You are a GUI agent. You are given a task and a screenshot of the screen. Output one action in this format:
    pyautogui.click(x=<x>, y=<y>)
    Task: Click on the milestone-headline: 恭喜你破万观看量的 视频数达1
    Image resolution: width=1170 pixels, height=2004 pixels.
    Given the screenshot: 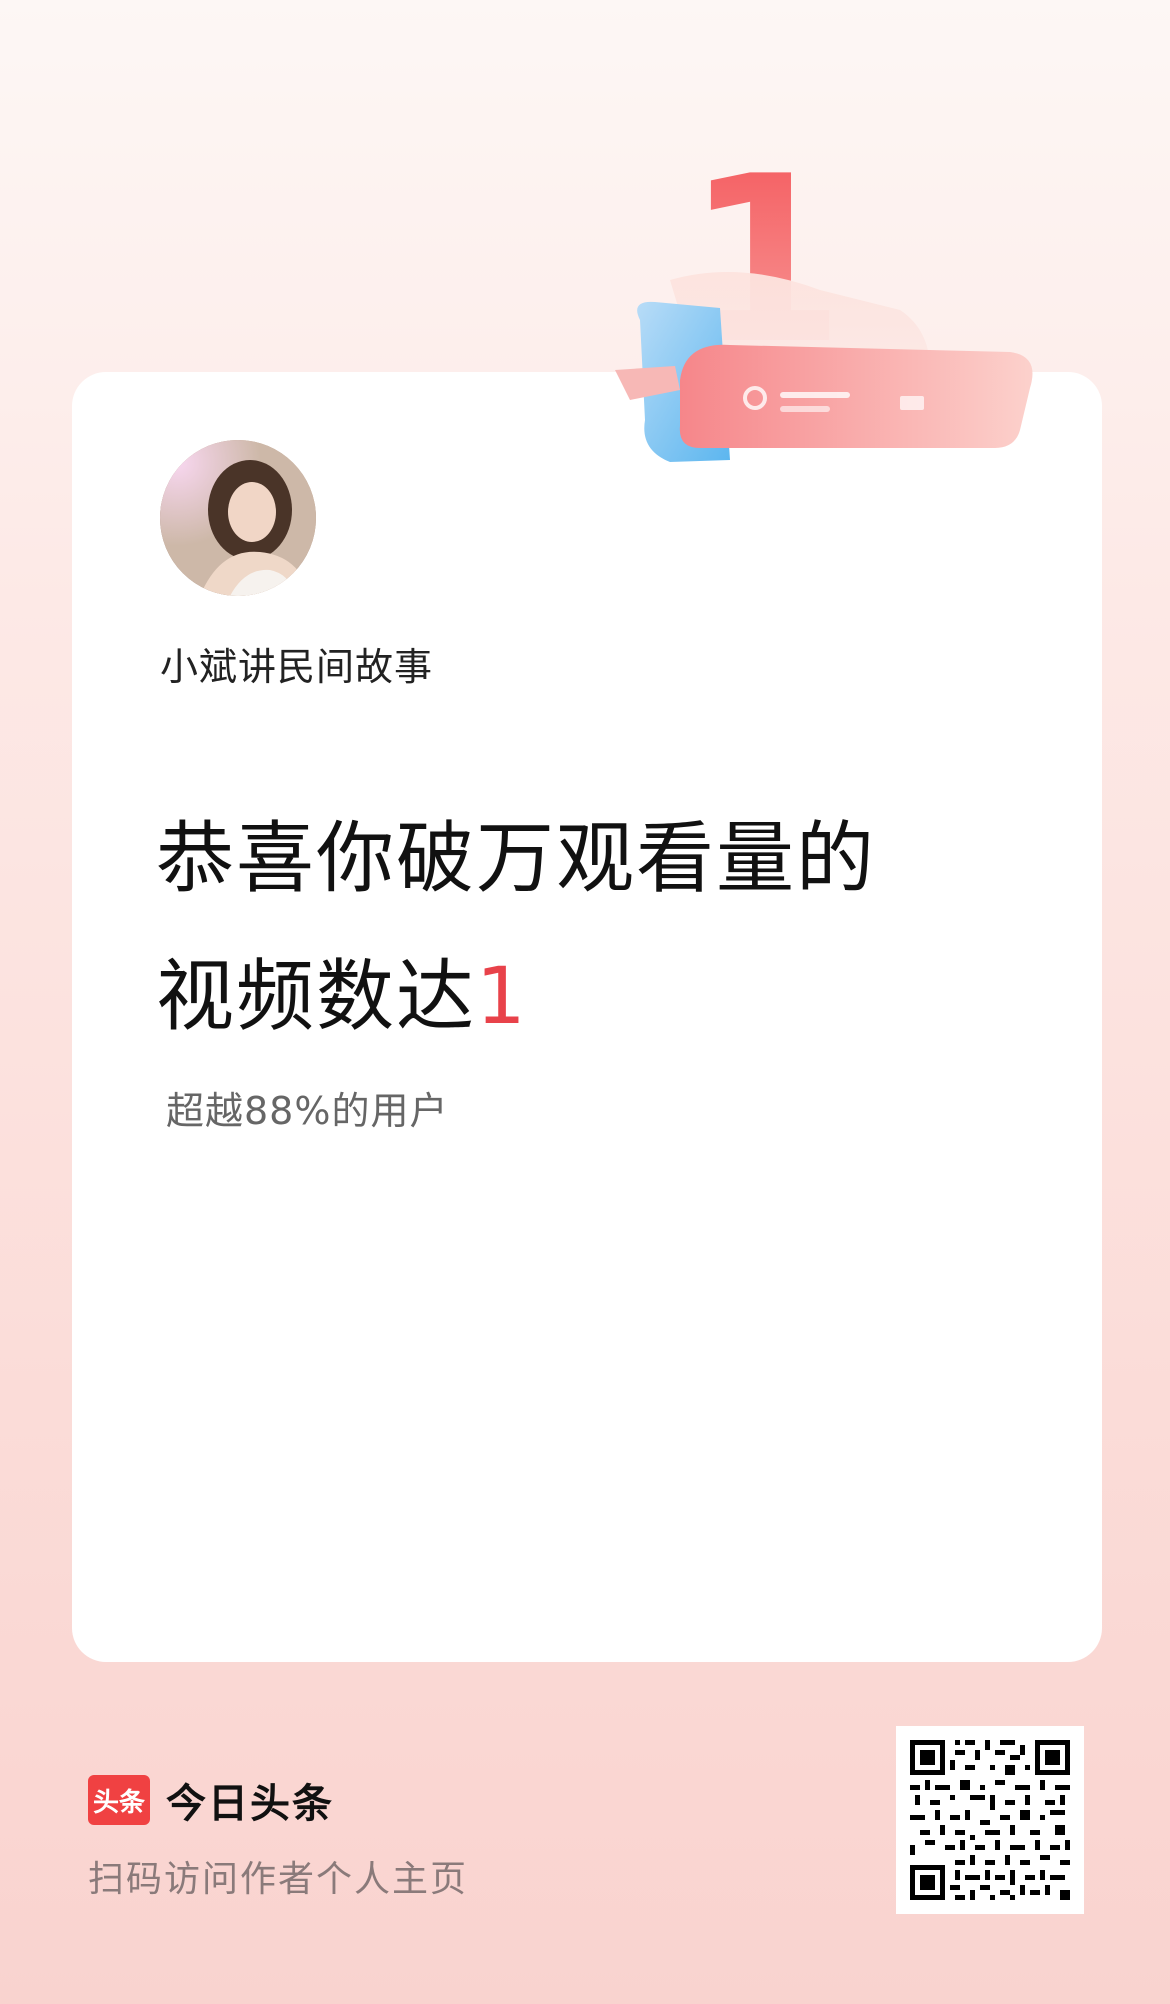 What is the action you would take?
    pyautogui.click(x=586, y=928)
    